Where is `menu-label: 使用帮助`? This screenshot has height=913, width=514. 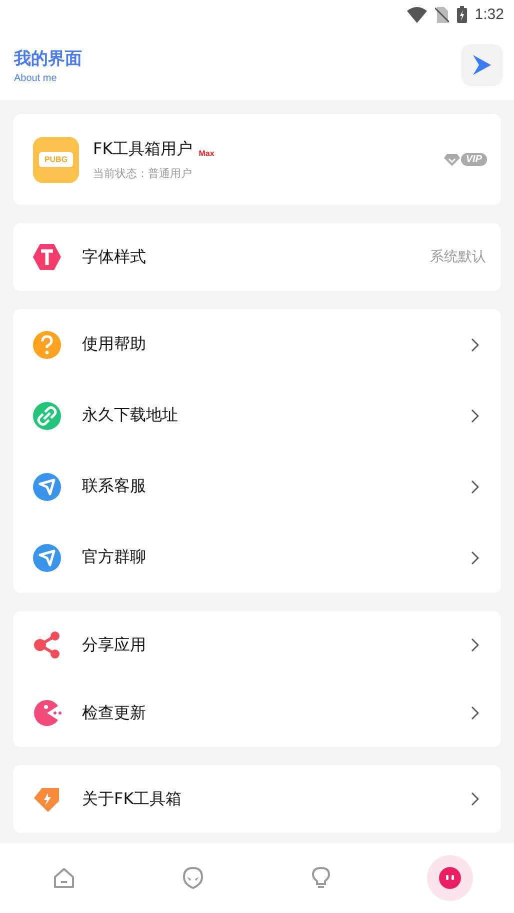
menu-label: 使用帮助 is located at coordinates (114, 345).